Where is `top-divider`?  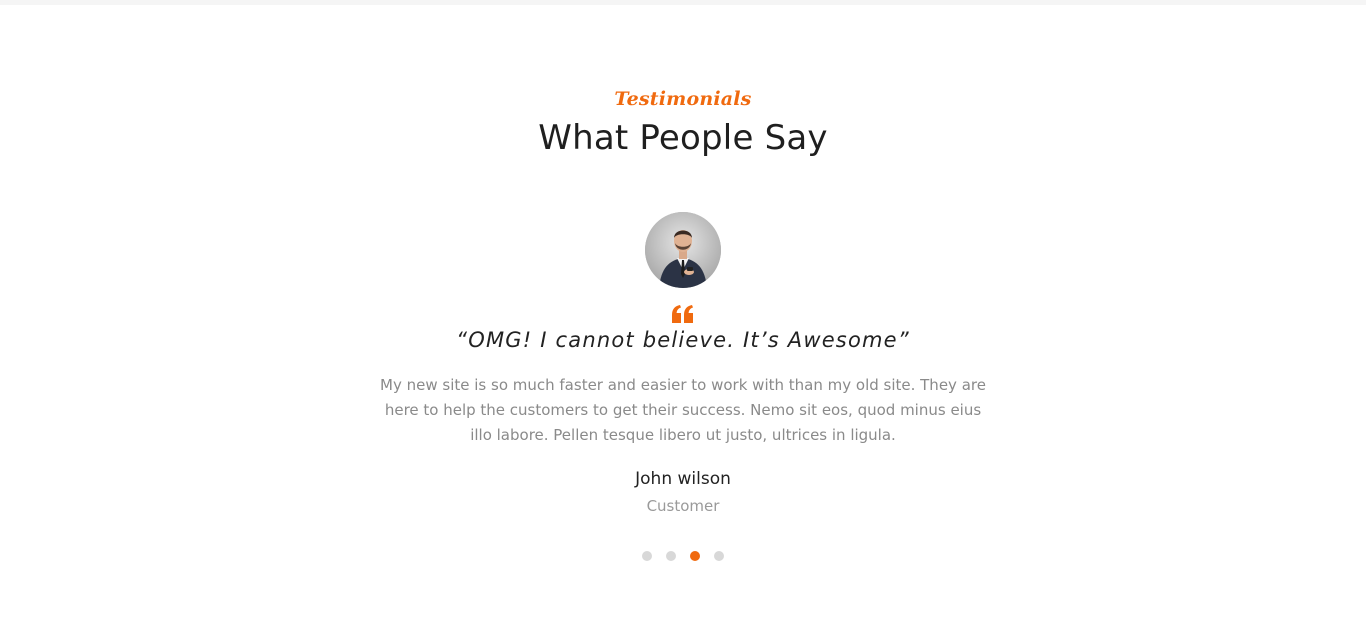
top-divider is located at coordinates (683, 2).